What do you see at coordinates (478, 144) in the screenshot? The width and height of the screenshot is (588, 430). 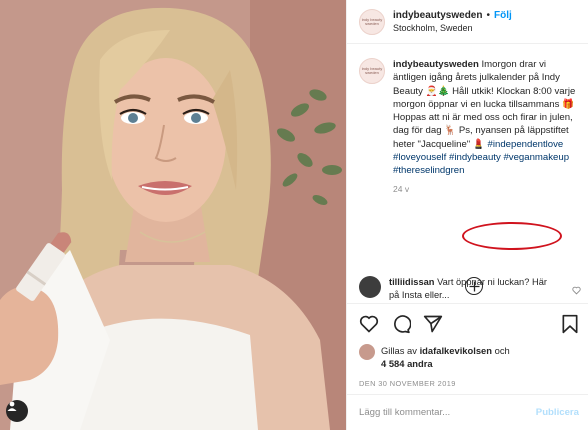 I see `lipstick-emoji: 💄` at bounding box center [478, 144].